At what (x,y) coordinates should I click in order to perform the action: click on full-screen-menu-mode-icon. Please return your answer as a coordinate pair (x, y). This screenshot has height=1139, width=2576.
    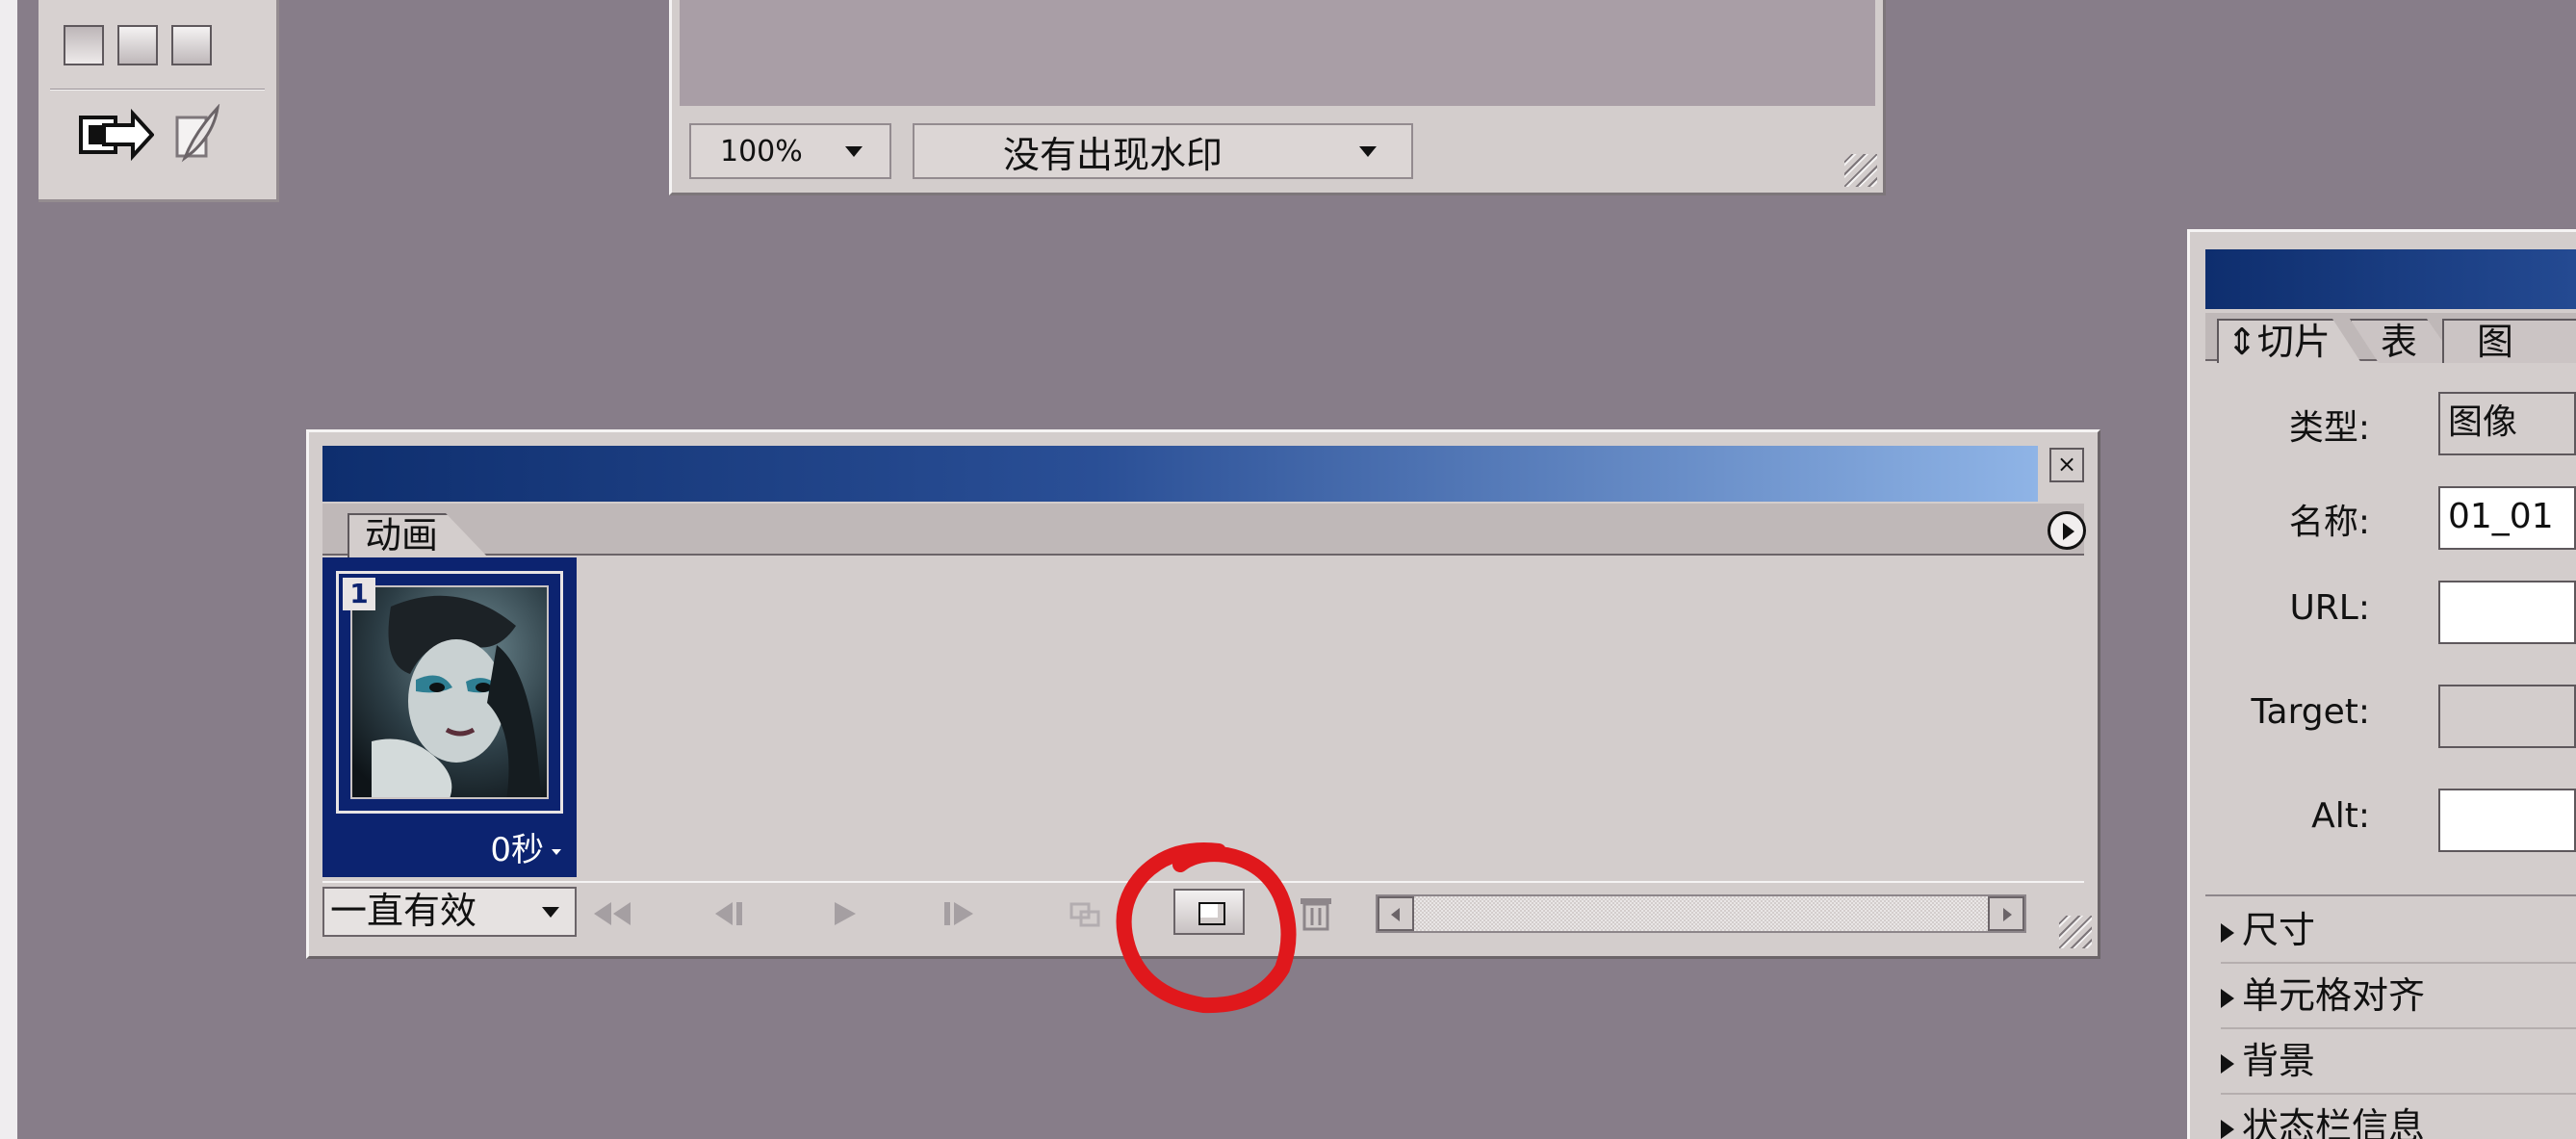
    Looking at the image, I should click on (138, 45).